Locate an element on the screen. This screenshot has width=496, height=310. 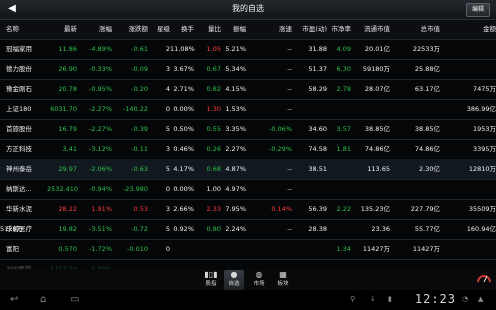
table-cell: -0.20 is located at coordinates (139, 89).